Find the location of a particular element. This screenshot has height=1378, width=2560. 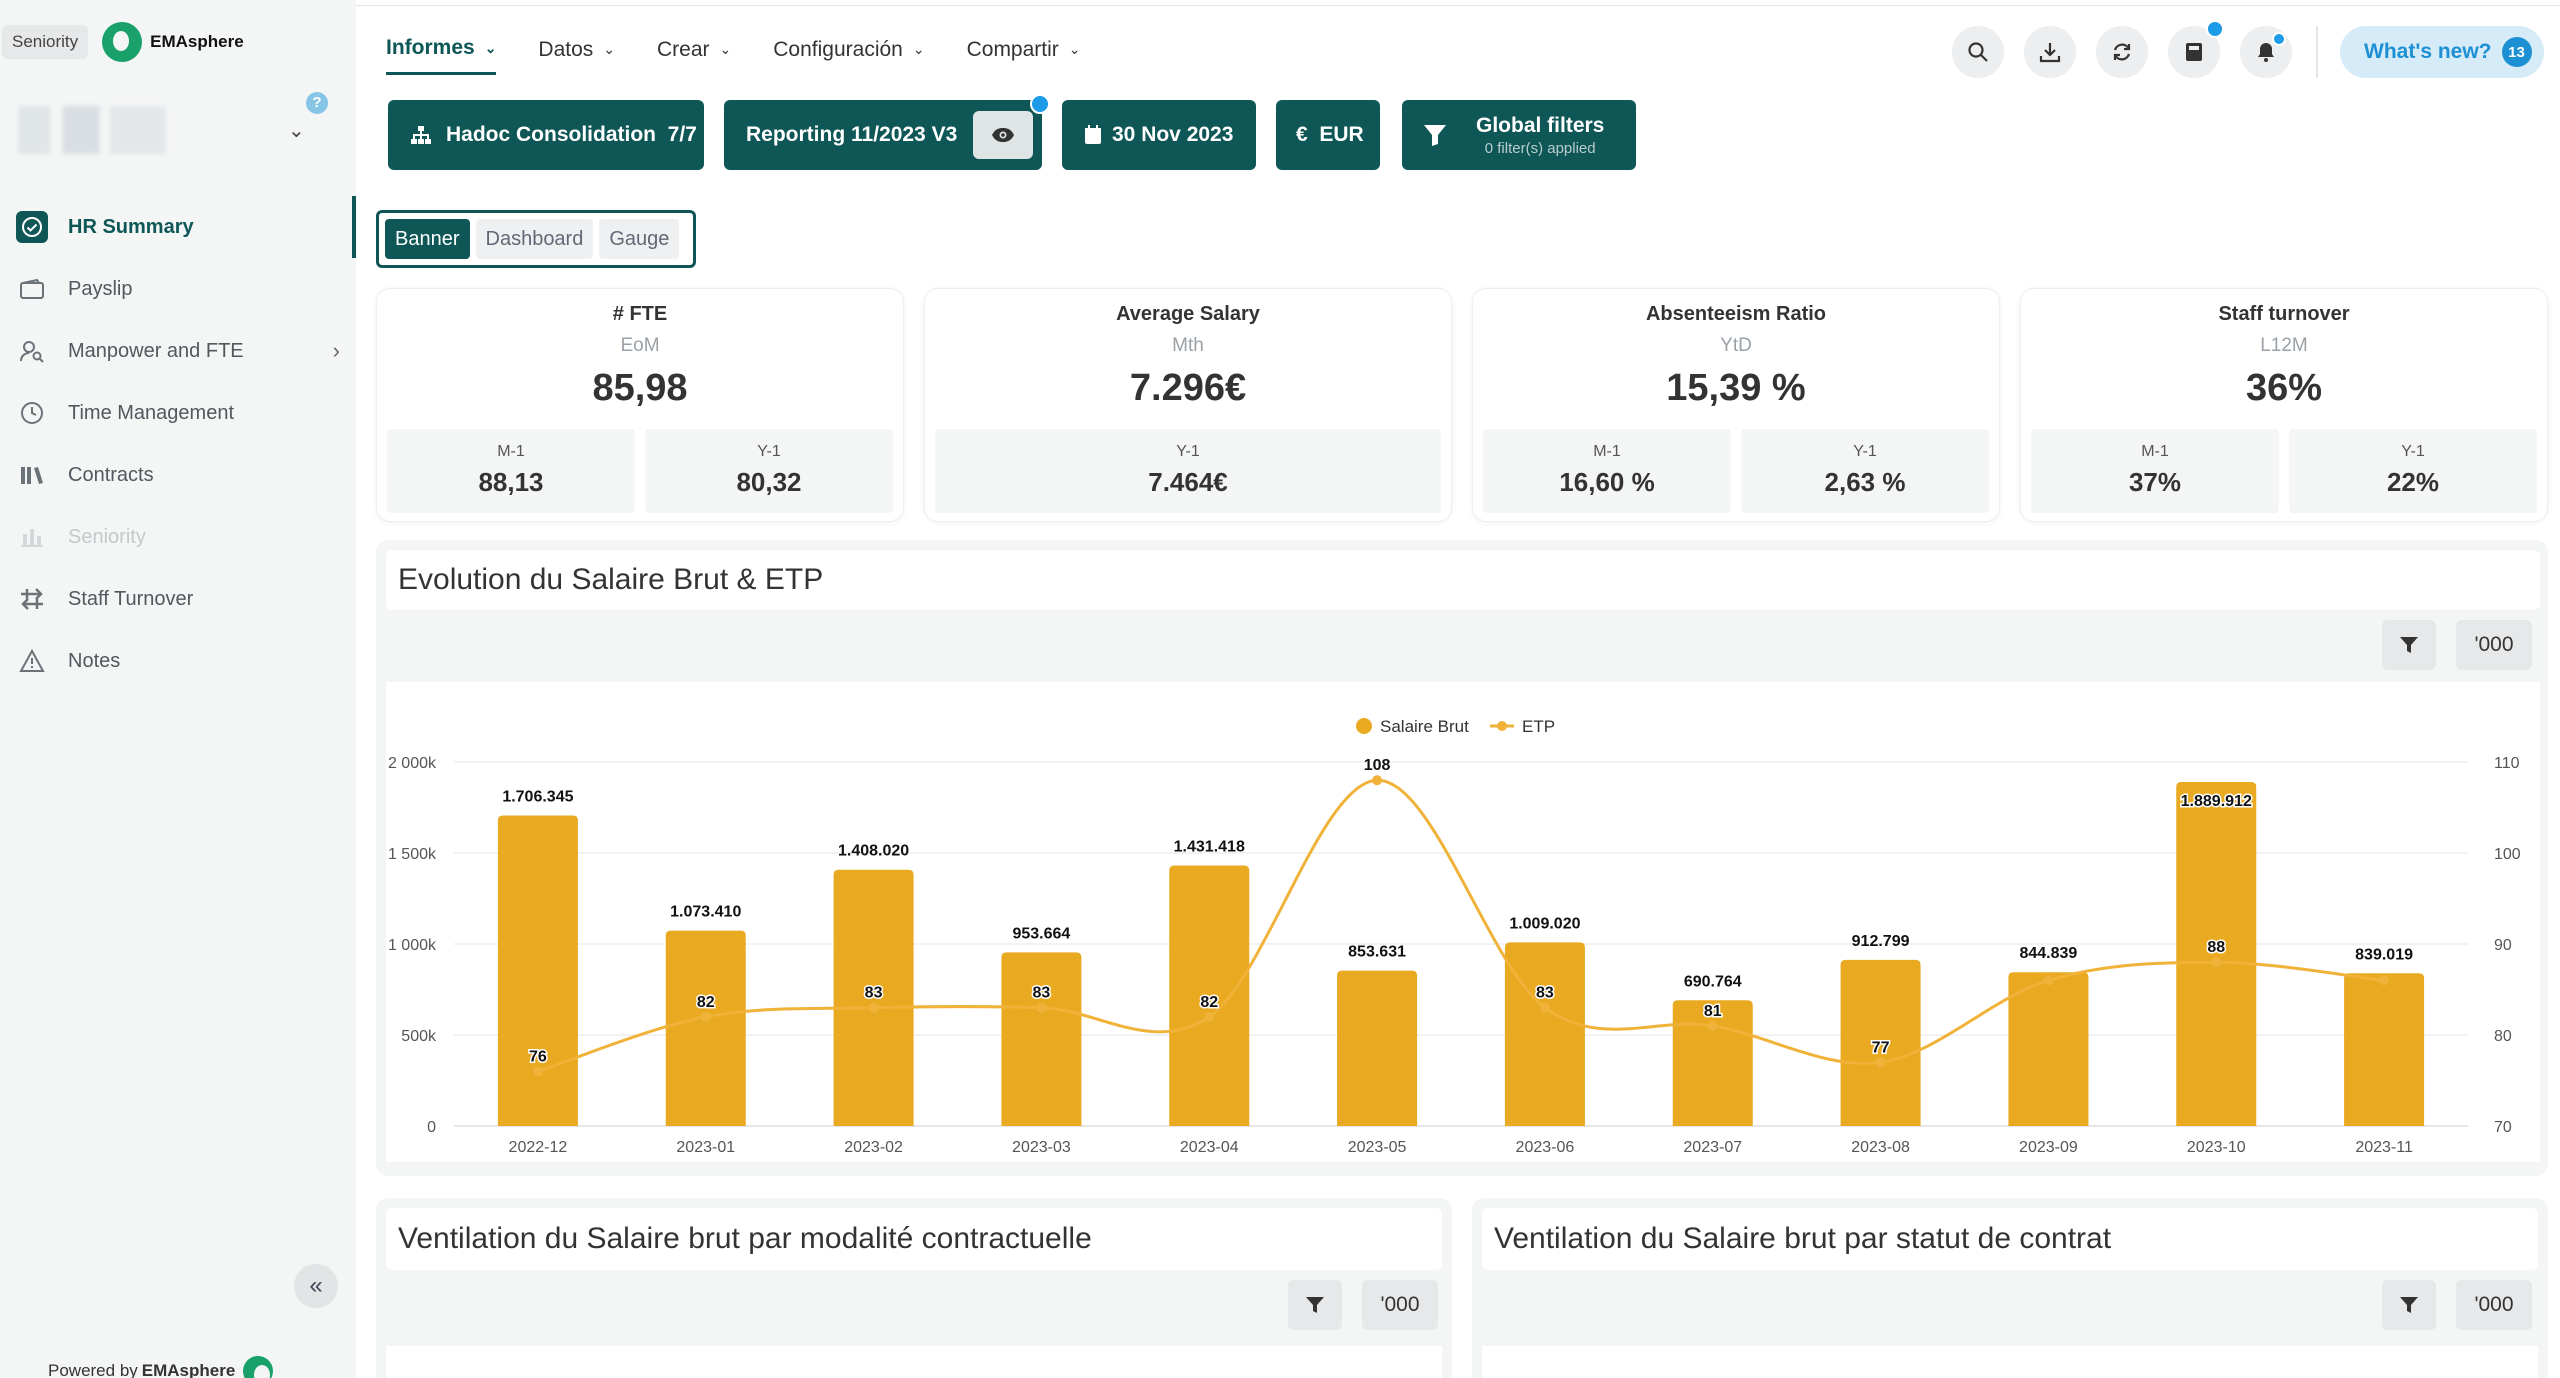

date-button: 30 Nov 2023 is located at coordinates (1159, 135).